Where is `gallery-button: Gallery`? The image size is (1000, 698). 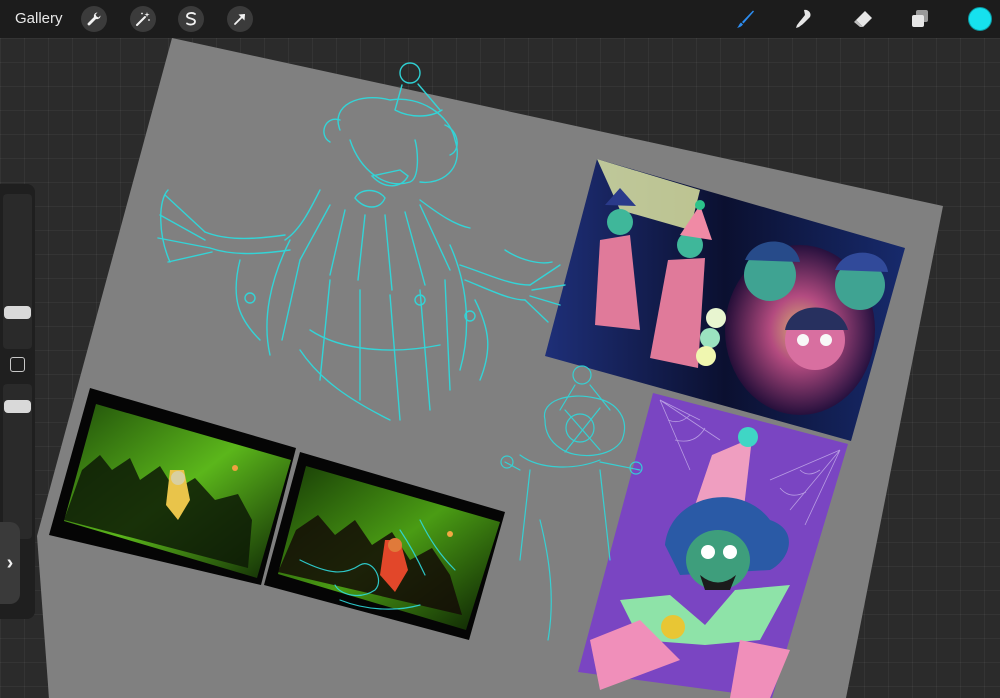
gallery-button: Gallery is located at coordinates (39, 18).